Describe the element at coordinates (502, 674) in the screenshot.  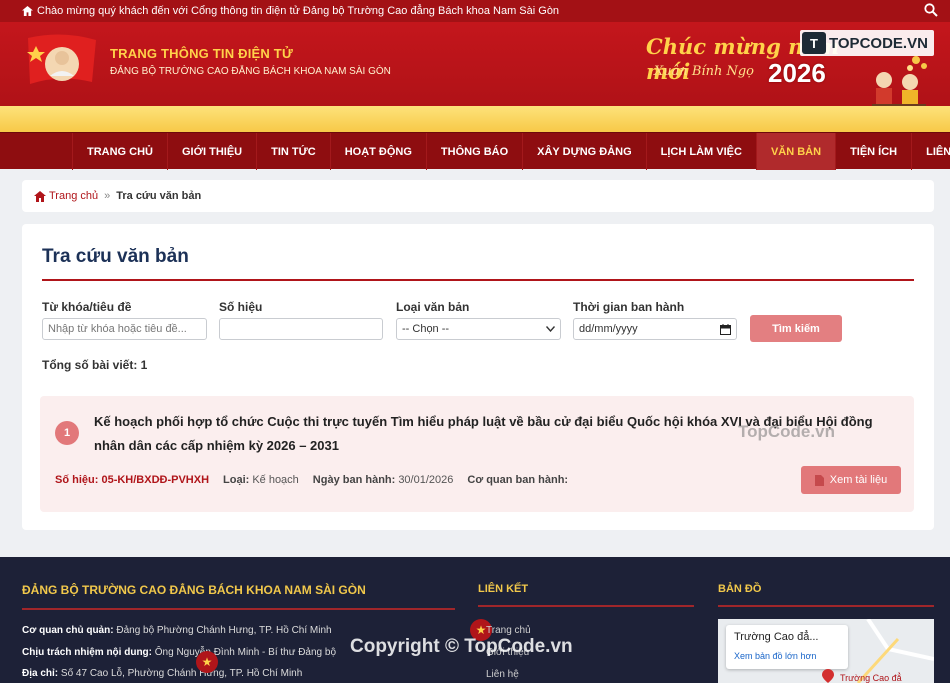
I see `footer-link-contact: Liên hệ` at that location.